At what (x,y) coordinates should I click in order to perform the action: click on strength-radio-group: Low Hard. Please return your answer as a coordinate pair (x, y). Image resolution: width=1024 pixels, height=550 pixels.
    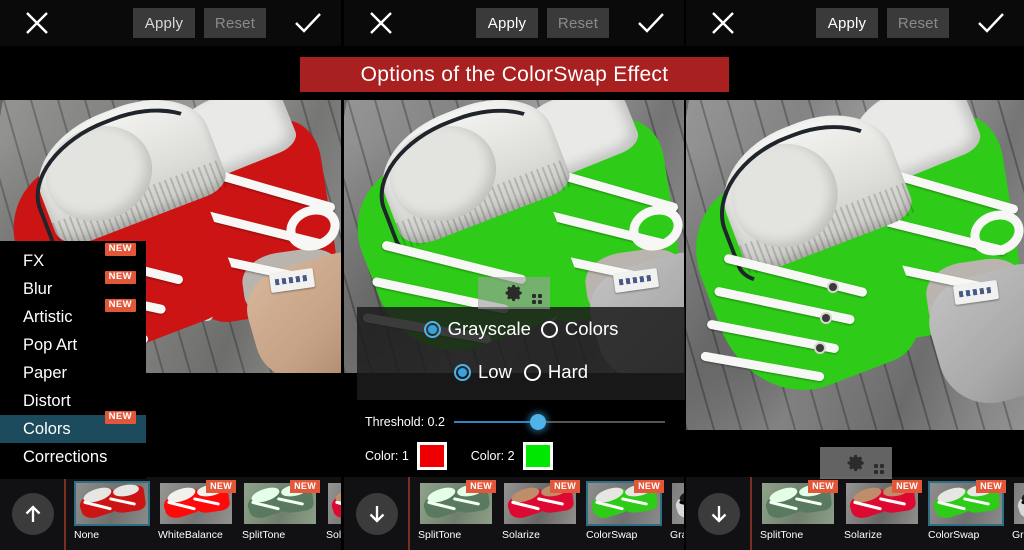
    Looking at the image, I should click on (521, 372).